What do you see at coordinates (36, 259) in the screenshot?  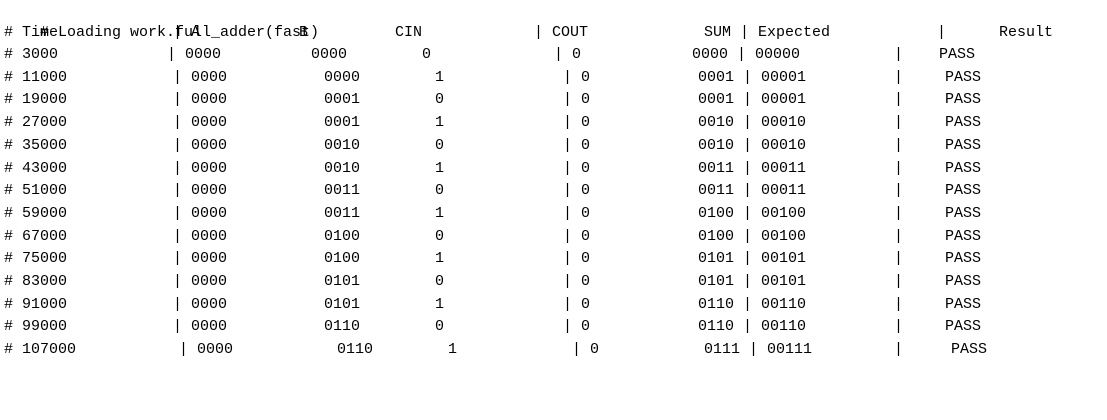 I see `cell-time: # 75000` at bounding box center [36, 259].